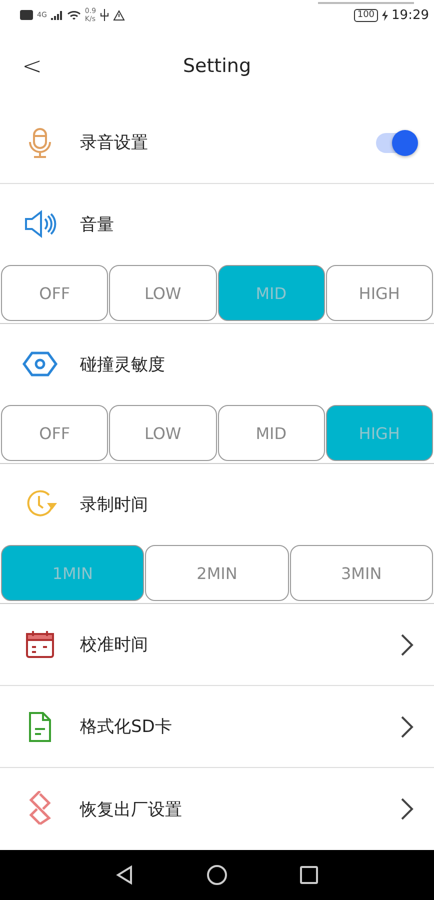  What do you see at coordinates (385, 15) in the screenshot?
I see `charging-icon` at bounding box center [385, 15].